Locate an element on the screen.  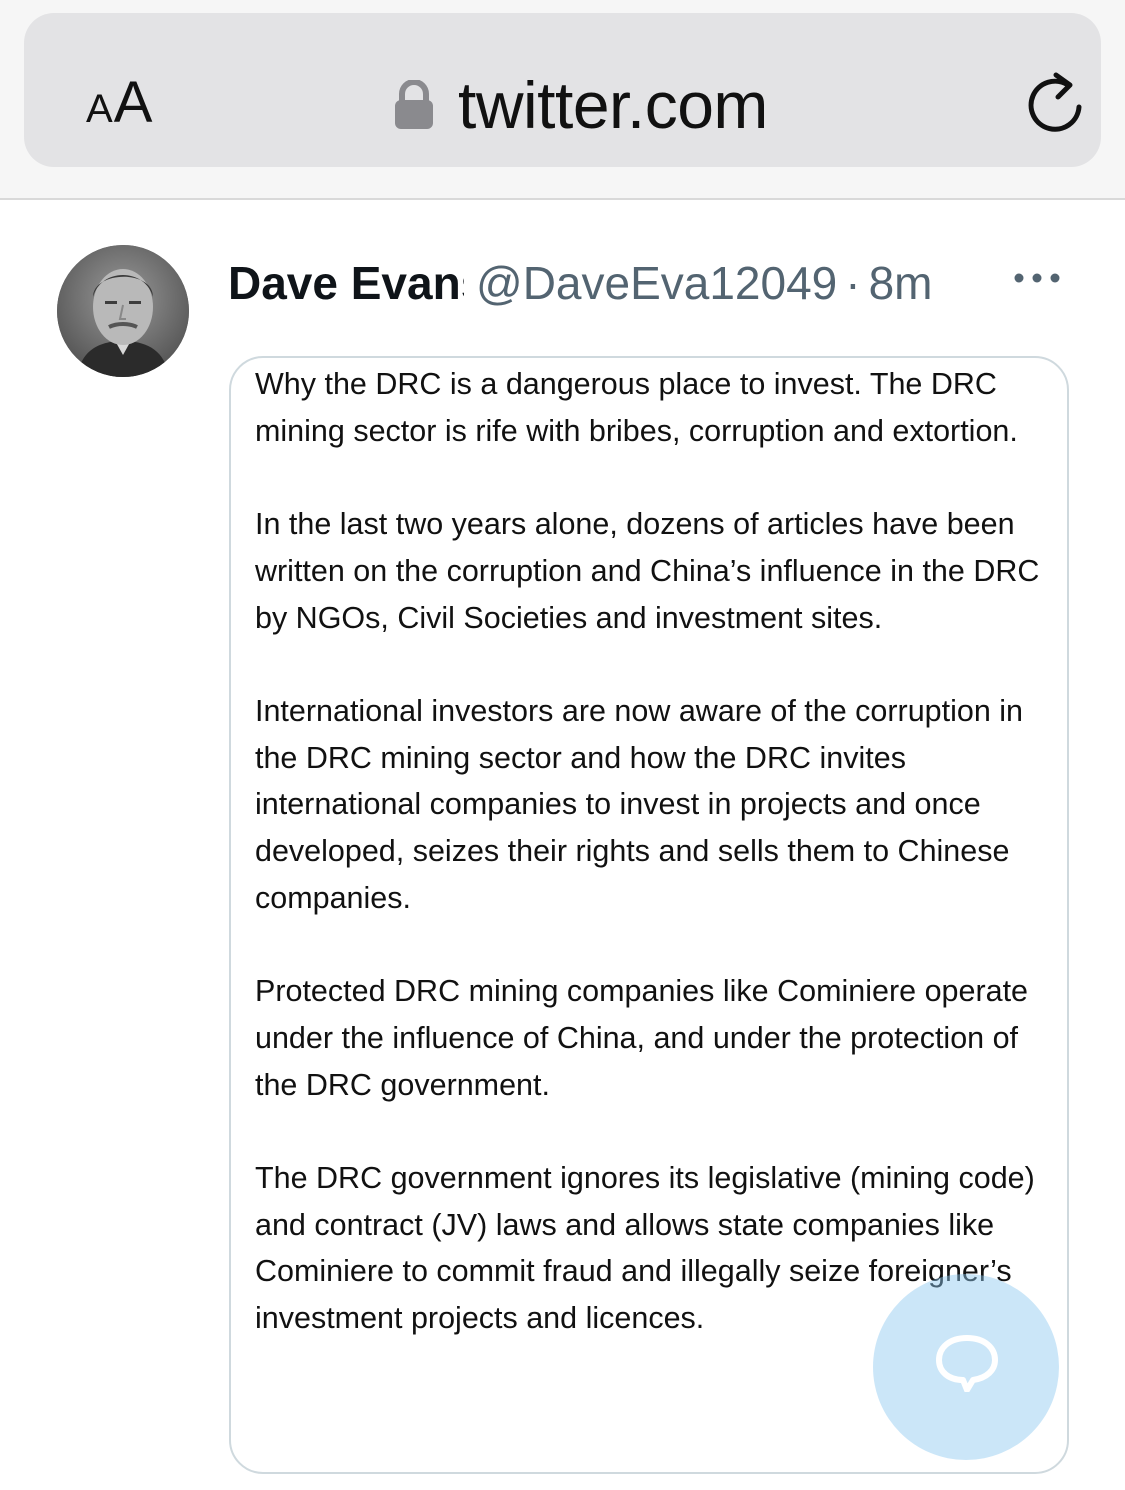
text-size-small-label: A is located at coordinates (100, 109).